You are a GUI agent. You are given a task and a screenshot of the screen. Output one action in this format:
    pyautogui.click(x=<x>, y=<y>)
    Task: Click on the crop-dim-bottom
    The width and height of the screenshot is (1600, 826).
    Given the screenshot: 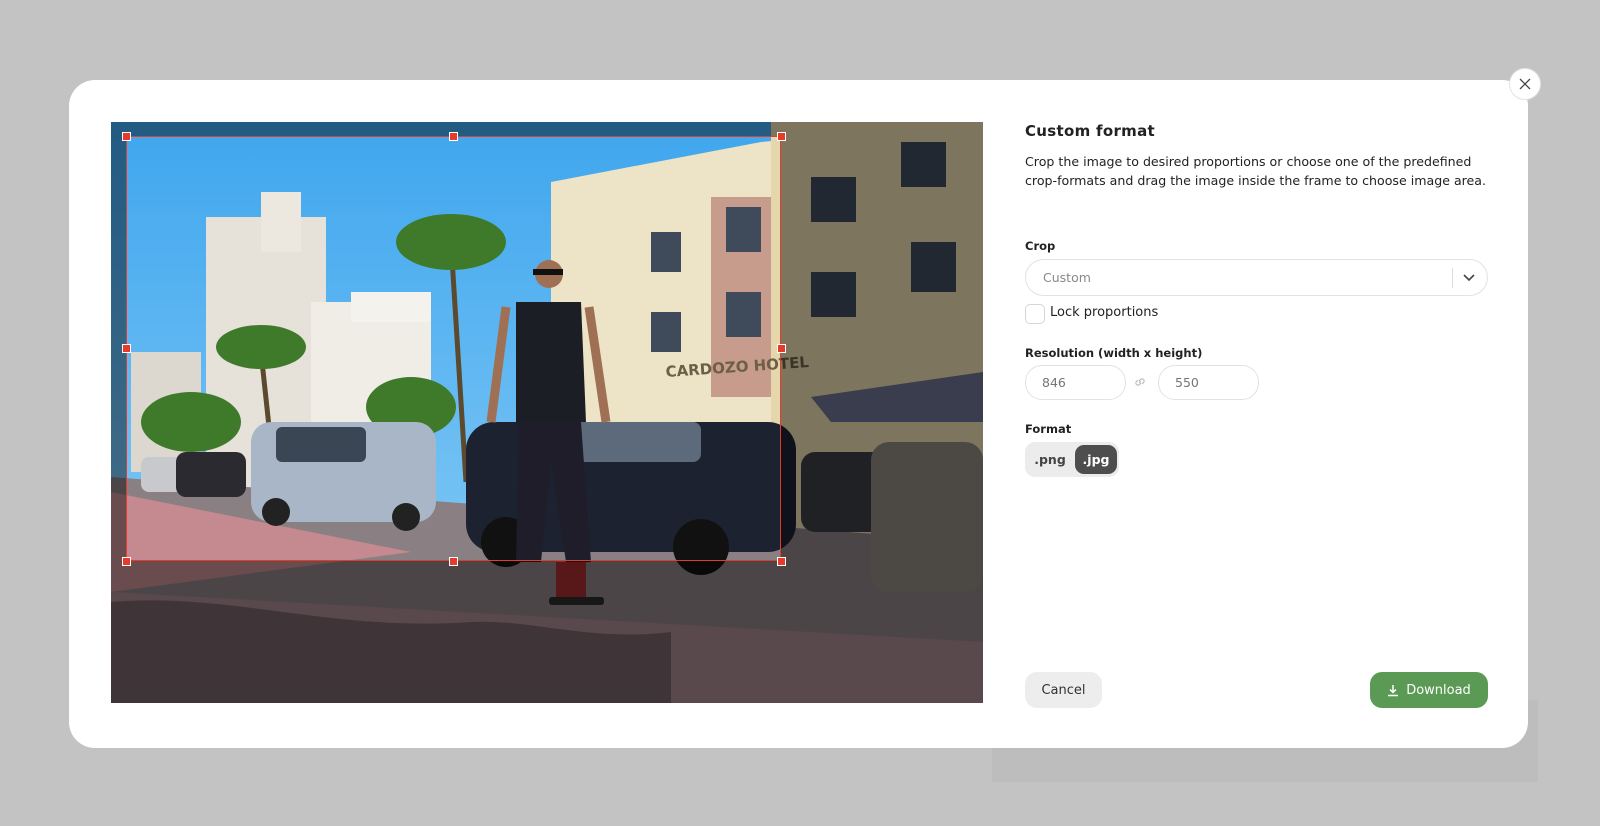 What is the action you would take?
    pyautogui.click(x=547, y=632)
    